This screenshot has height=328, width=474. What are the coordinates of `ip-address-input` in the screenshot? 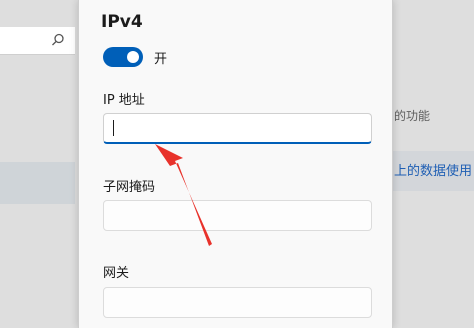 It's located at (237, 128).